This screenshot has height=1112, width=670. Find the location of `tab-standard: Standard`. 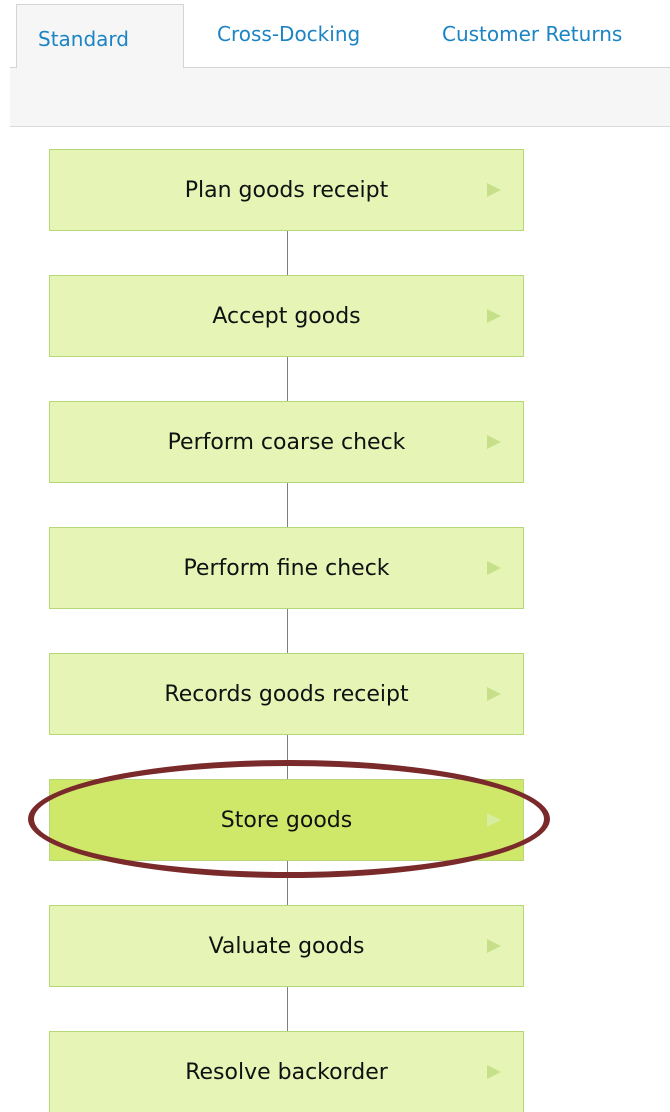

tab-standard: Standard is located at coordinates (100, 36).